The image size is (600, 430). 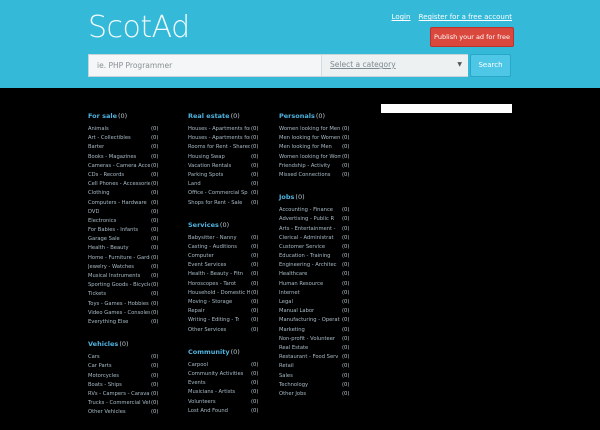 I want to click on subcategory-link: Internet (0), so click(x=324, y=293).